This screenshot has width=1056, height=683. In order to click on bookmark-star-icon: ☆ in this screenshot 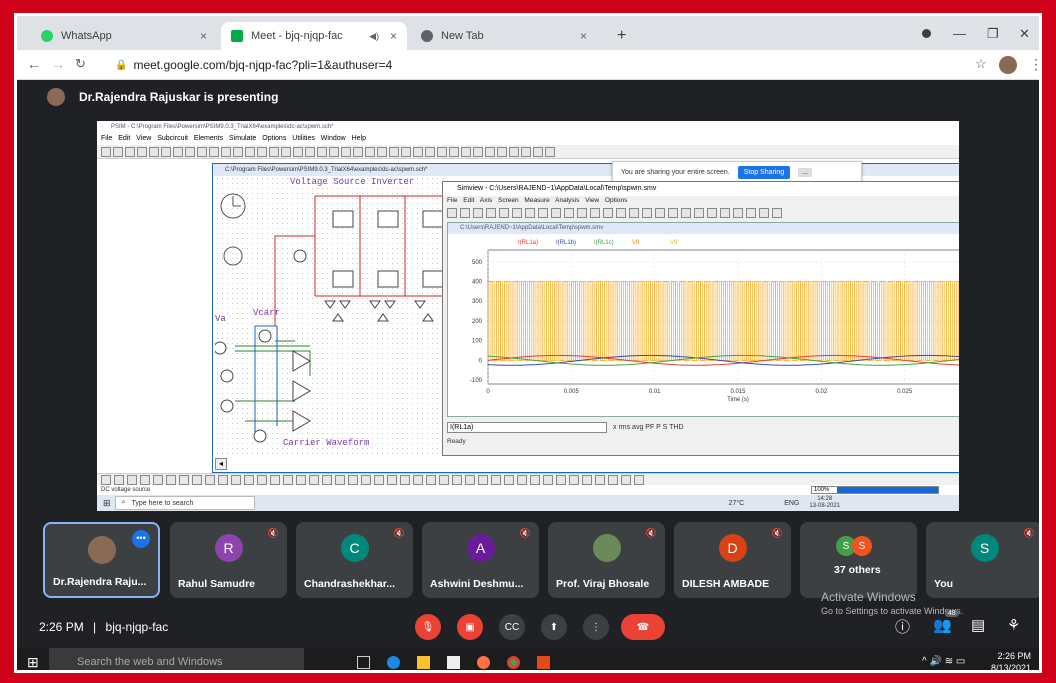, I will do `click(981, 64)`.